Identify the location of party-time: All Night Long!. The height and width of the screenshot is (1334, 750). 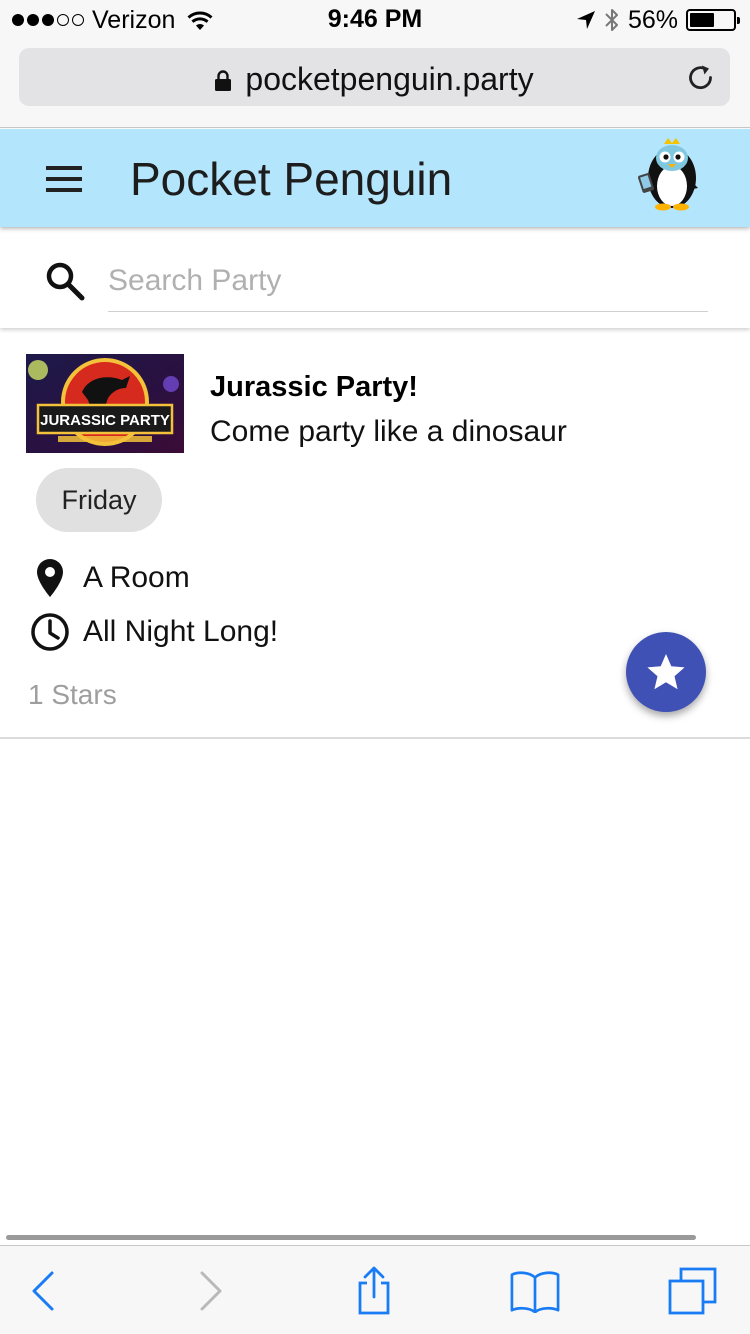
(181, 631).